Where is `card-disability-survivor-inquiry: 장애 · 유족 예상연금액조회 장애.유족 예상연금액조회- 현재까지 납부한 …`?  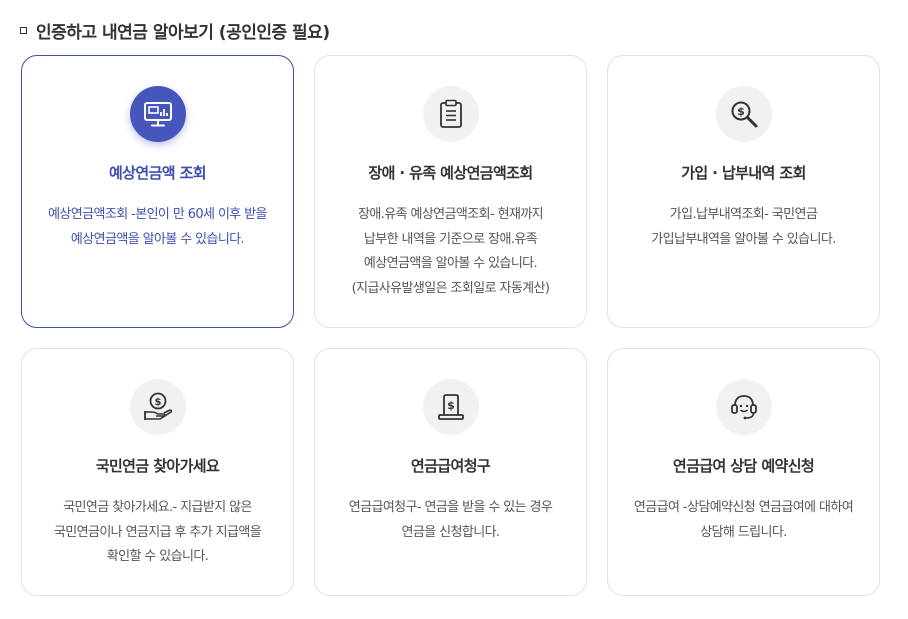
card-disability-survivor-inquiry: 장애 · 유족 예상연금액조회 장애.유족 예상연금액조회- 현재까지 납부한 … is located at coordinates (450, 191).